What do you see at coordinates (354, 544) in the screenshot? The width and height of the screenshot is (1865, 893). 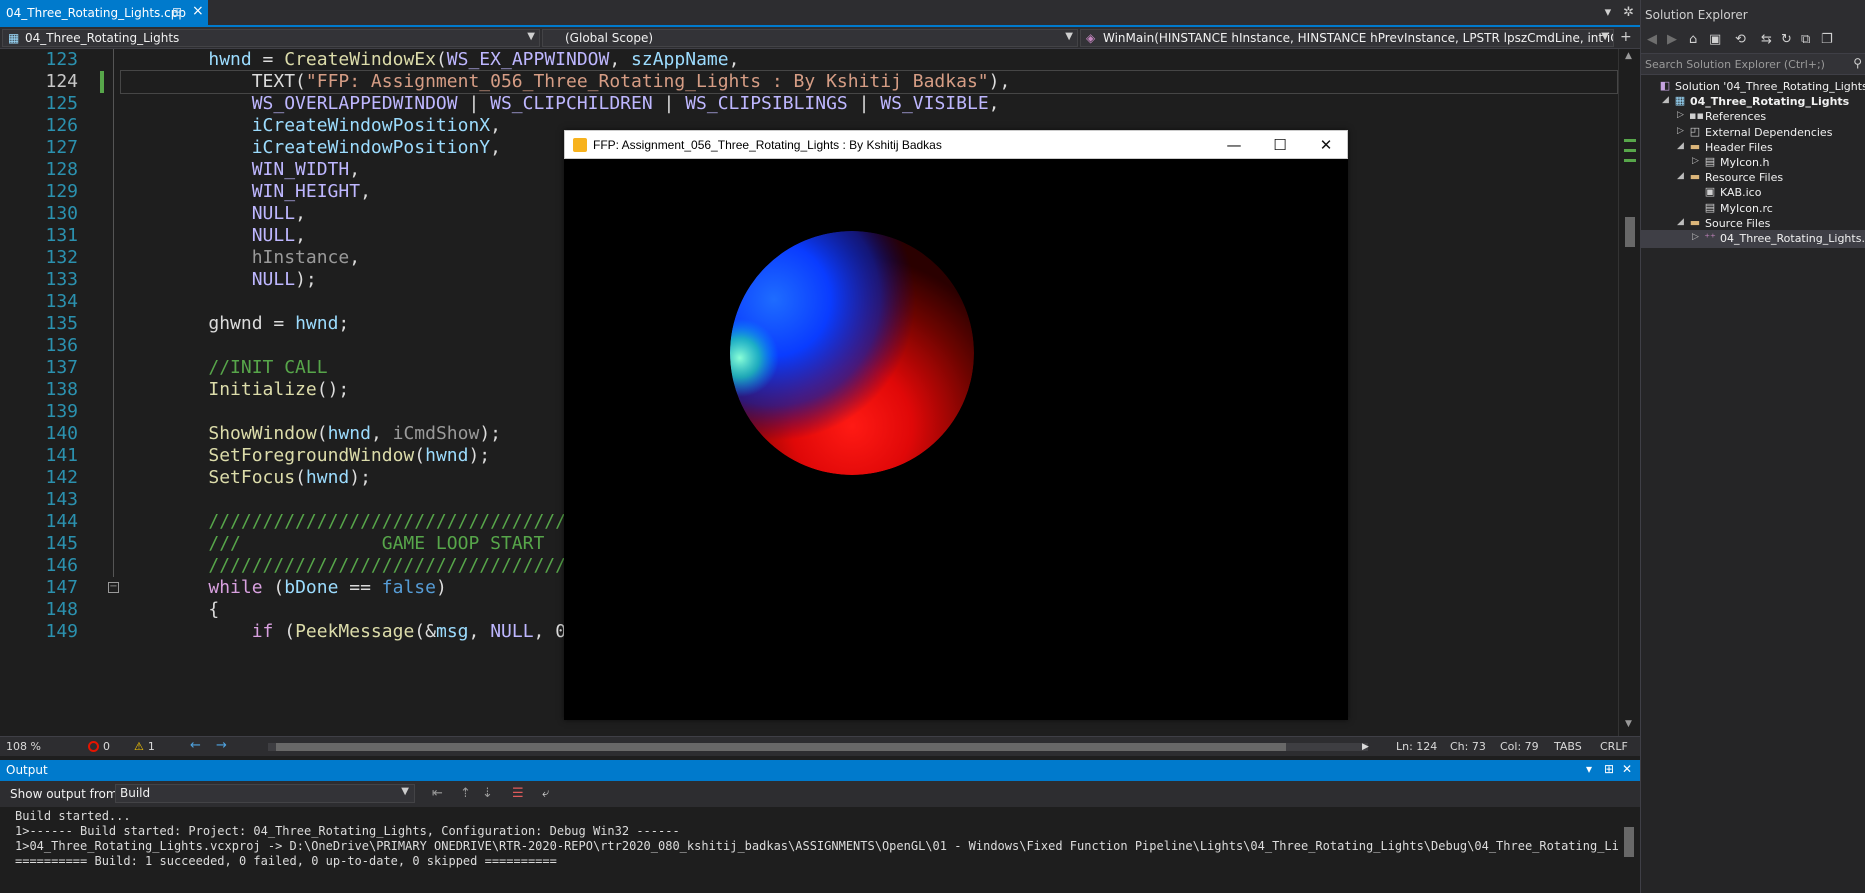 I see `code-line: /// GAME LOOP START` at bounding box center [354, 544].